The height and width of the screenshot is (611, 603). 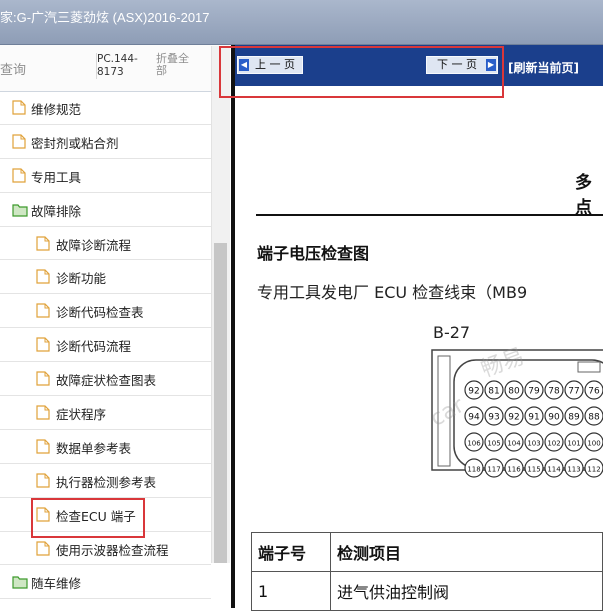 I want to click on connector-pin-label: 76, so click(x=594, y=392).